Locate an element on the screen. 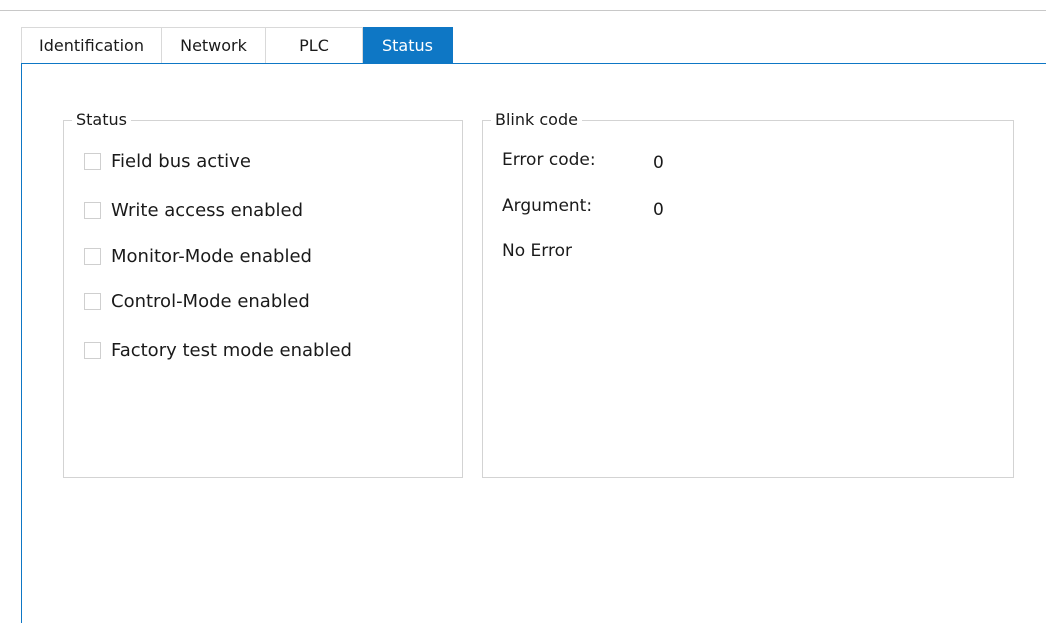  argument-value: 0 is located at coordinates (658, 210).